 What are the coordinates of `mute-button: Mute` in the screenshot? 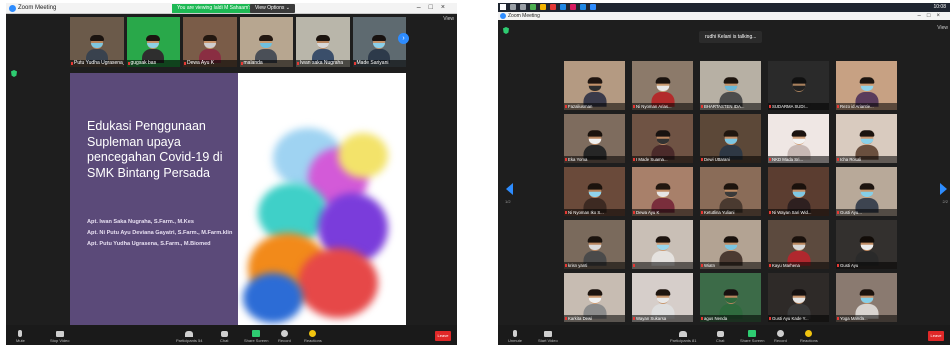 It's located at (20, 336).